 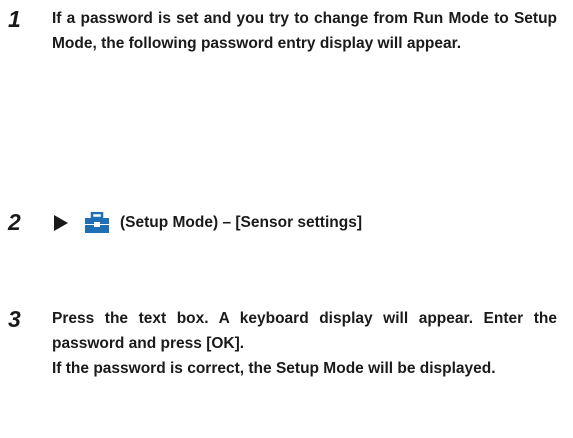 I want to click on play-arrow-icon, so click(x=61, y=222).